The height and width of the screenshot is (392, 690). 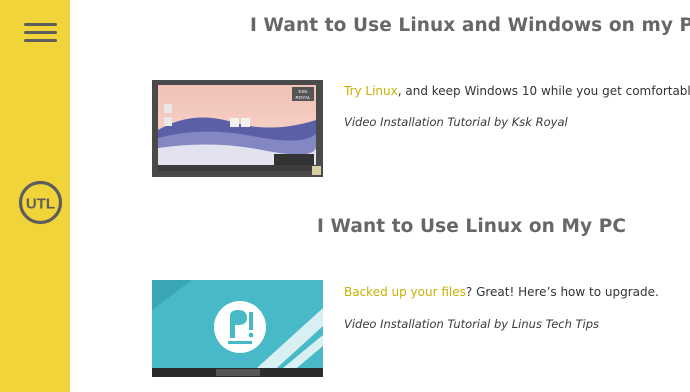 I want to click on section-title: I Want to Use Linux on My PC, so click(x=472, y=226).